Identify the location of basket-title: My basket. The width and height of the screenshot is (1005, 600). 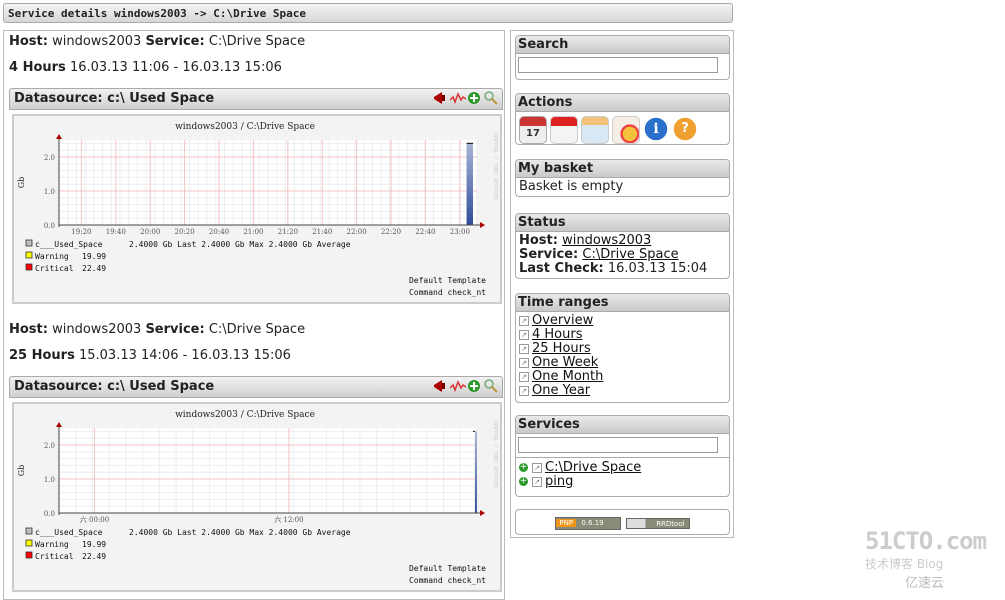
(622, 169).